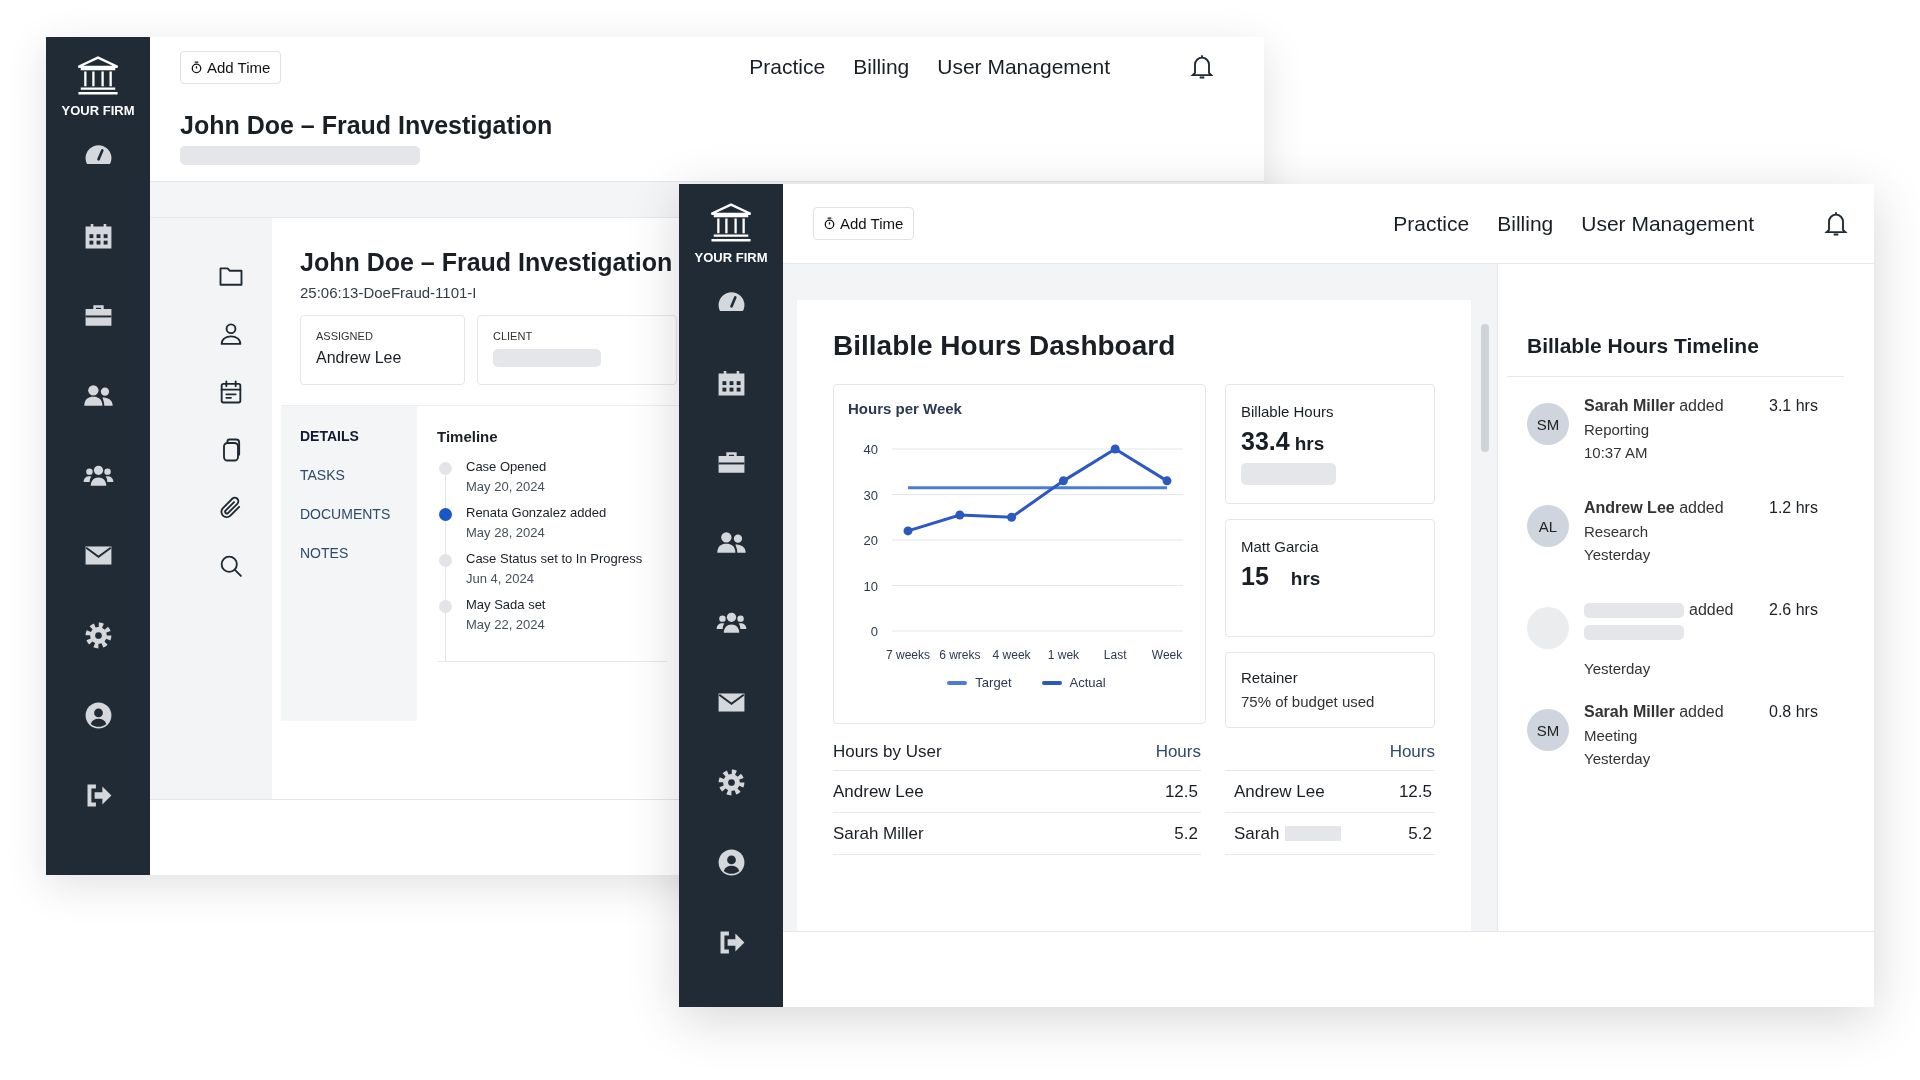  What do you see at coordinates (874, 631) in the screenshot?
I see `y-tick-label: 0` at bounding box center [874, 631].